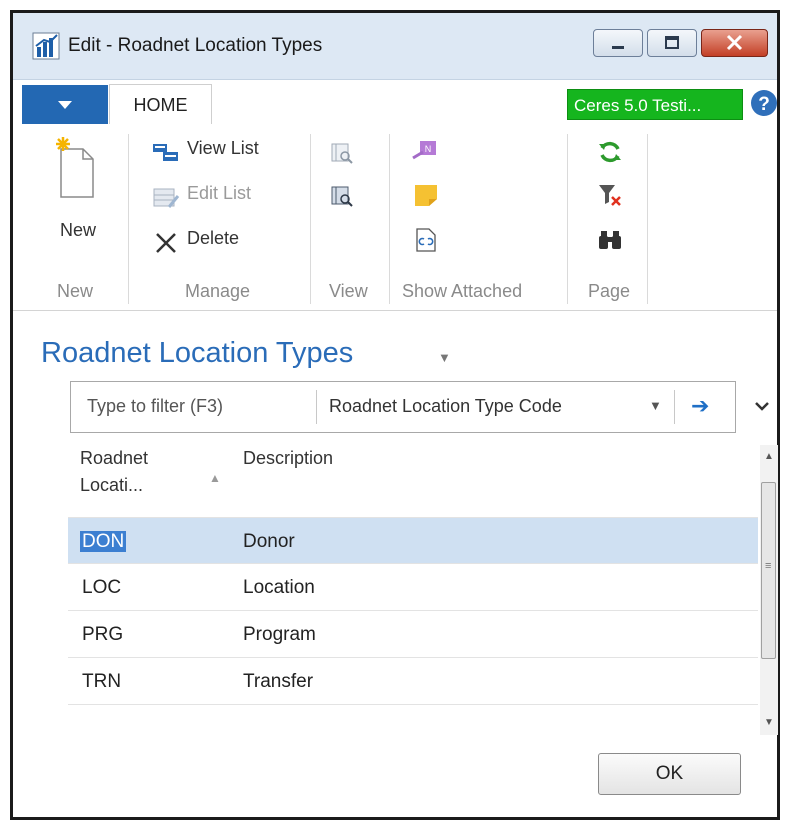 Image resolution: width=793 pixels, height=832 pixels. What do you see at coordinates (762, 406) in the screenshot?
I see `collapse-chevron-icon` at bounding box center [762, 406].